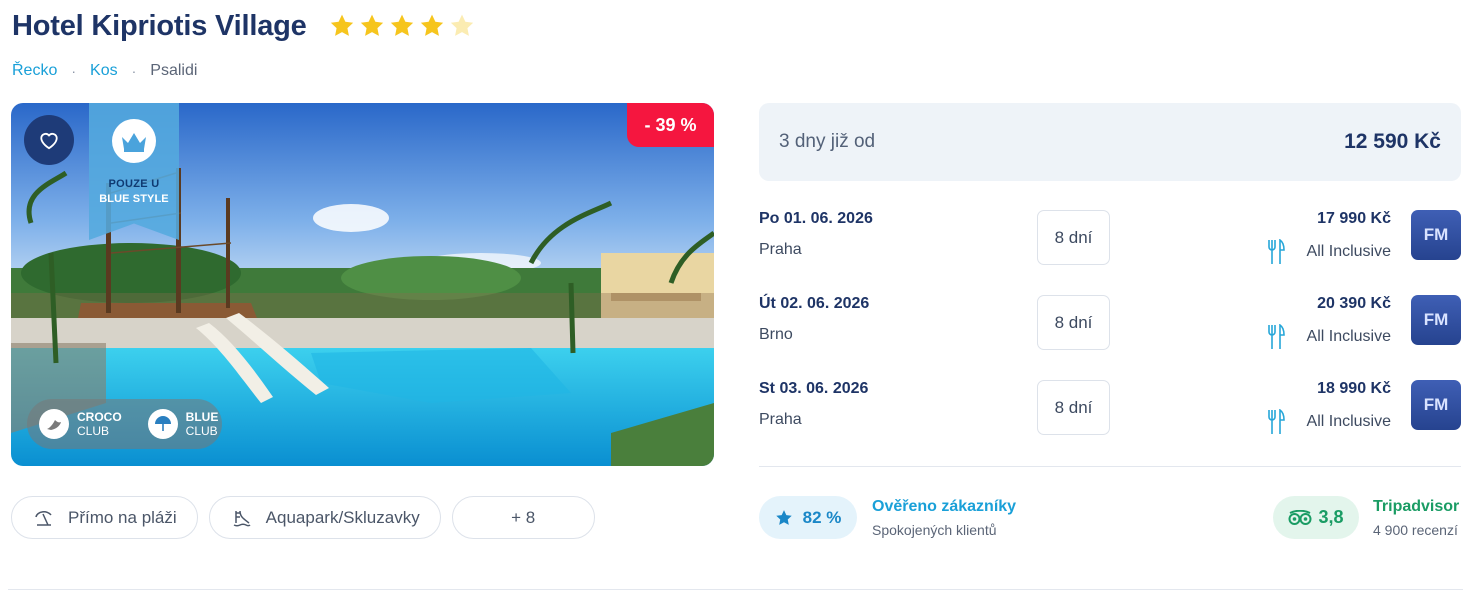  Describe the element at coordinates (134, 199) in the screenshot. I see `exclusive-line2: BLUE STYLE` at that location.